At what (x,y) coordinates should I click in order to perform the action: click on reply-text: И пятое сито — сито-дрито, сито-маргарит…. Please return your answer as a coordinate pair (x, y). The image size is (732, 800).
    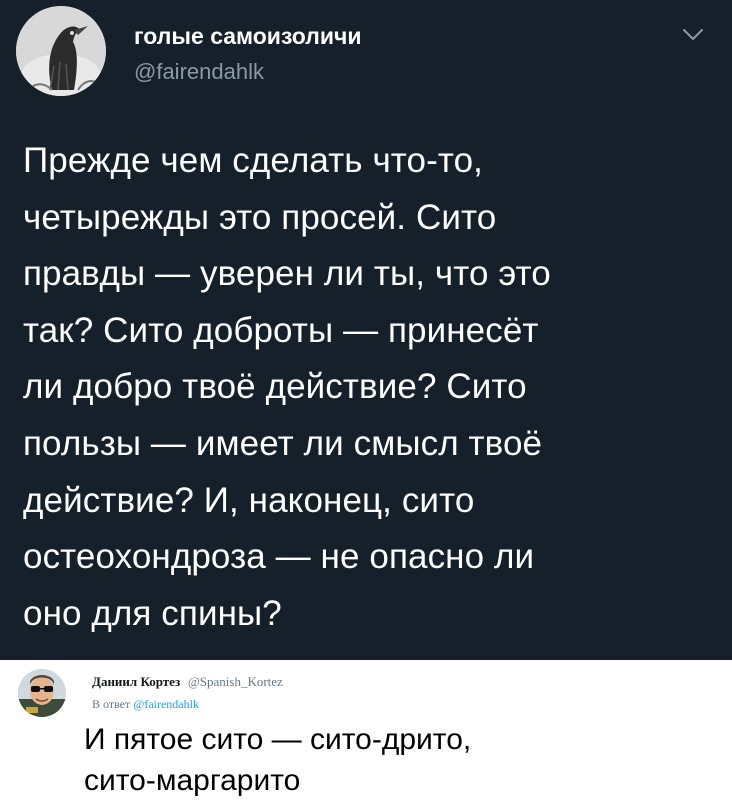
    Looking at the image, I should click on (404, 759).